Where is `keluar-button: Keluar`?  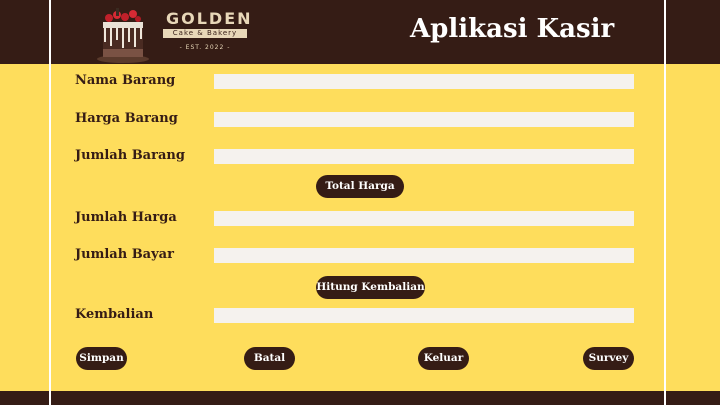
keluar-button: Keluar is located at coordinates (443, 358).